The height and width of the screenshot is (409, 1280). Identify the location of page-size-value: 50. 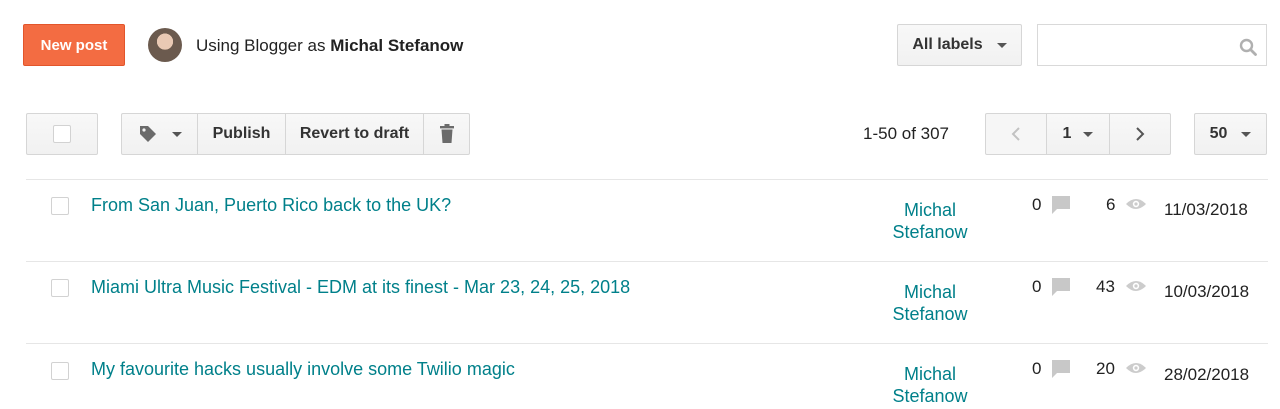
(1218, 133).